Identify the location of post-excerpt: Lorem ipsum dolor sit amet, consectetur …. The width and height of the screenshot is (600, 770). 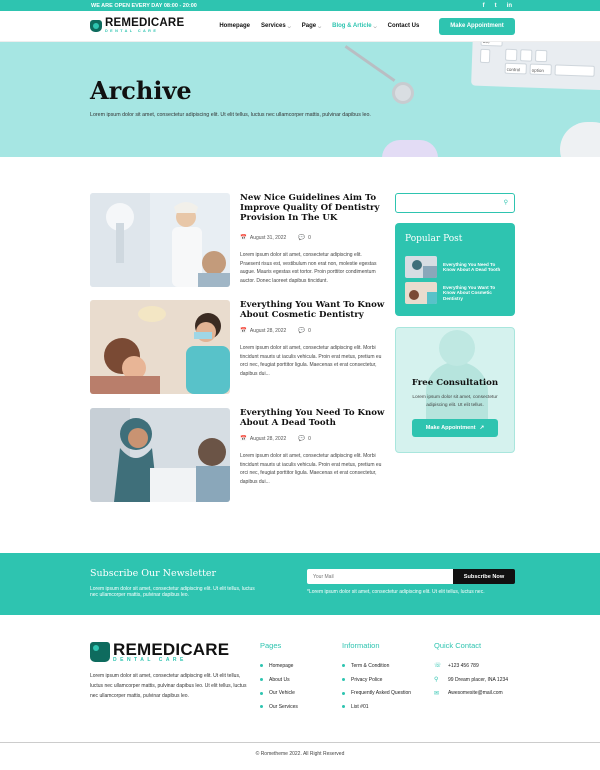
(311, 361).